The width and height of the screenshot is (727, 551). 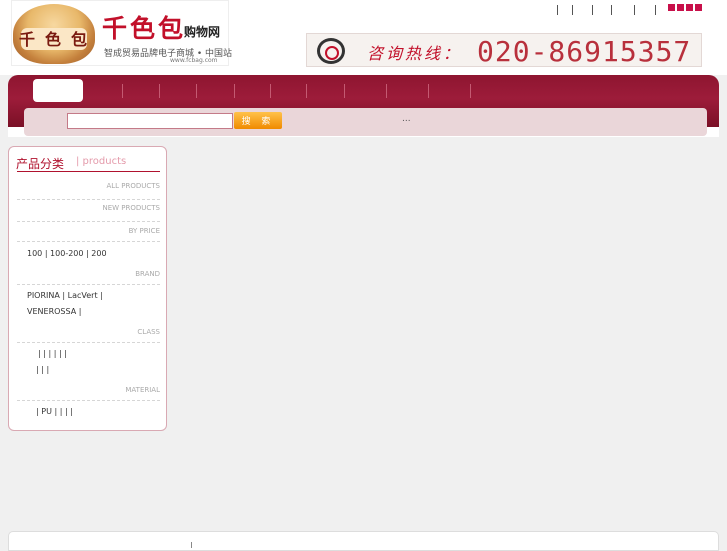 I want to click on search-input, so click(x=150, y=121).